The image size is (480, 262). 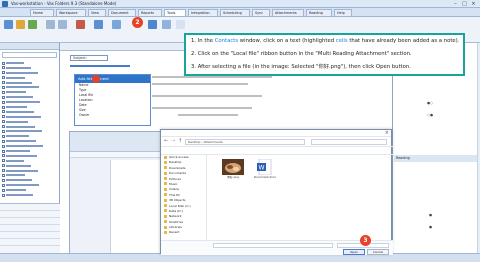 What do you see at coordinates (97, 12) in the screenshot?
I see `tab-view: View` at bounding box center [97, 12].